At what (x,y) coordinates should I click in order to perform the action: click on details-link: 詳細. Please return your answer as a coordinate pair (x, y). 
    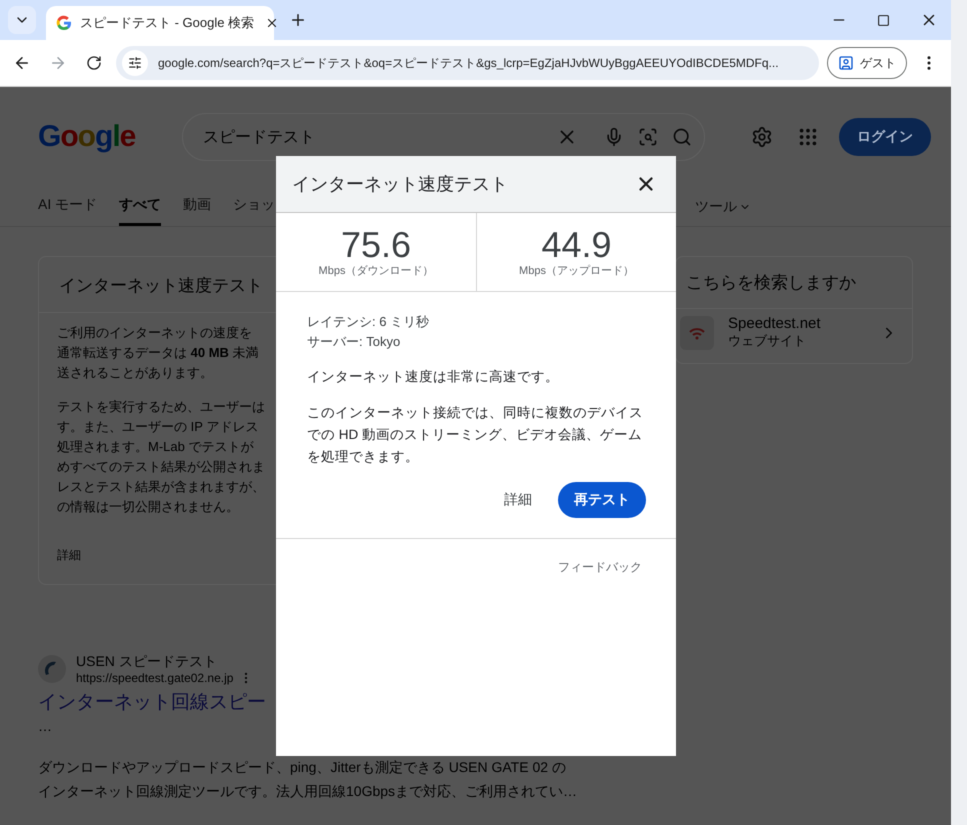
    Looking at the image, I should click on (69, 555).